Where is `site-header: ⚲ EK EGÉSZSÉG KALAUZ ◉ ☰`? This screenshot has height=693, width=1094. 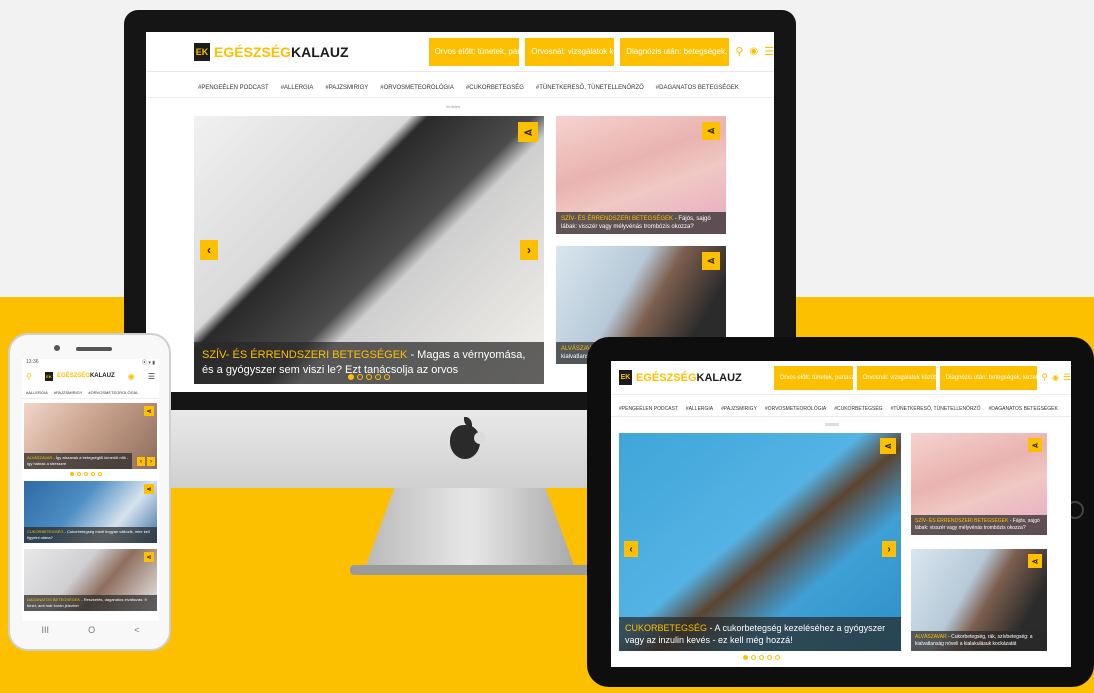
site-header: ⚲ EK EGÉSZSÉG KALAUZ ◉ ☰ is located at coordinates (90, 376).